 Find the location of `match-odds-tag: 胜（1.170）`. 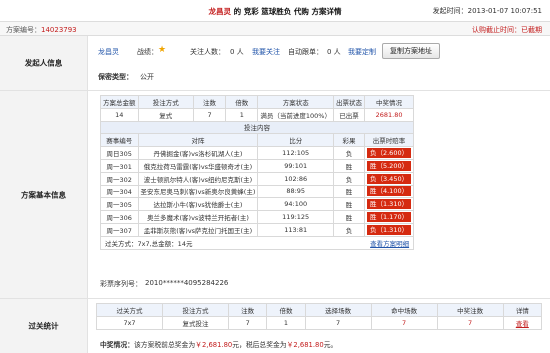

match-odds-tag: 胜（1.170） is located at coordinates (389, 217).